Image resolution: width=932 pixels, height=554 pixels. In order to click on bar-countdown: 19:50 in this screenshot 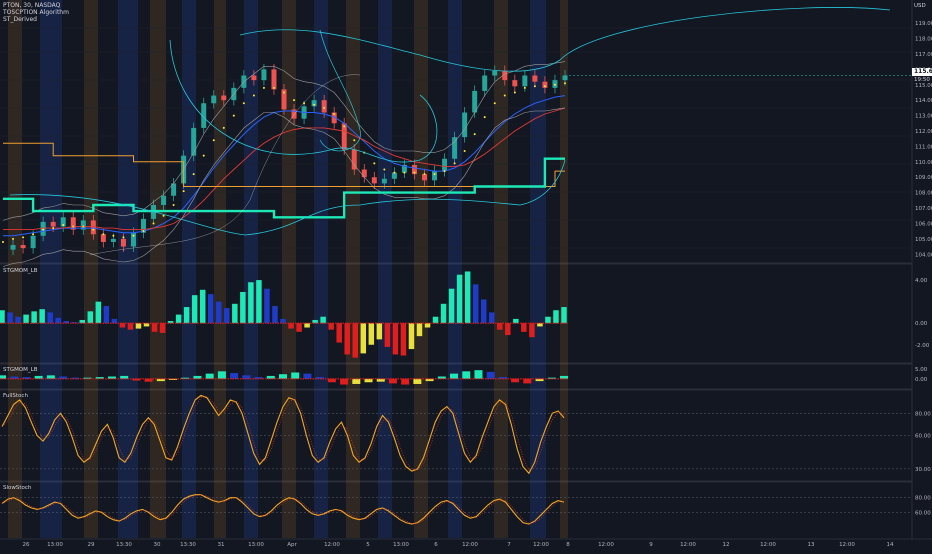, I will do `click(922, 80)`.